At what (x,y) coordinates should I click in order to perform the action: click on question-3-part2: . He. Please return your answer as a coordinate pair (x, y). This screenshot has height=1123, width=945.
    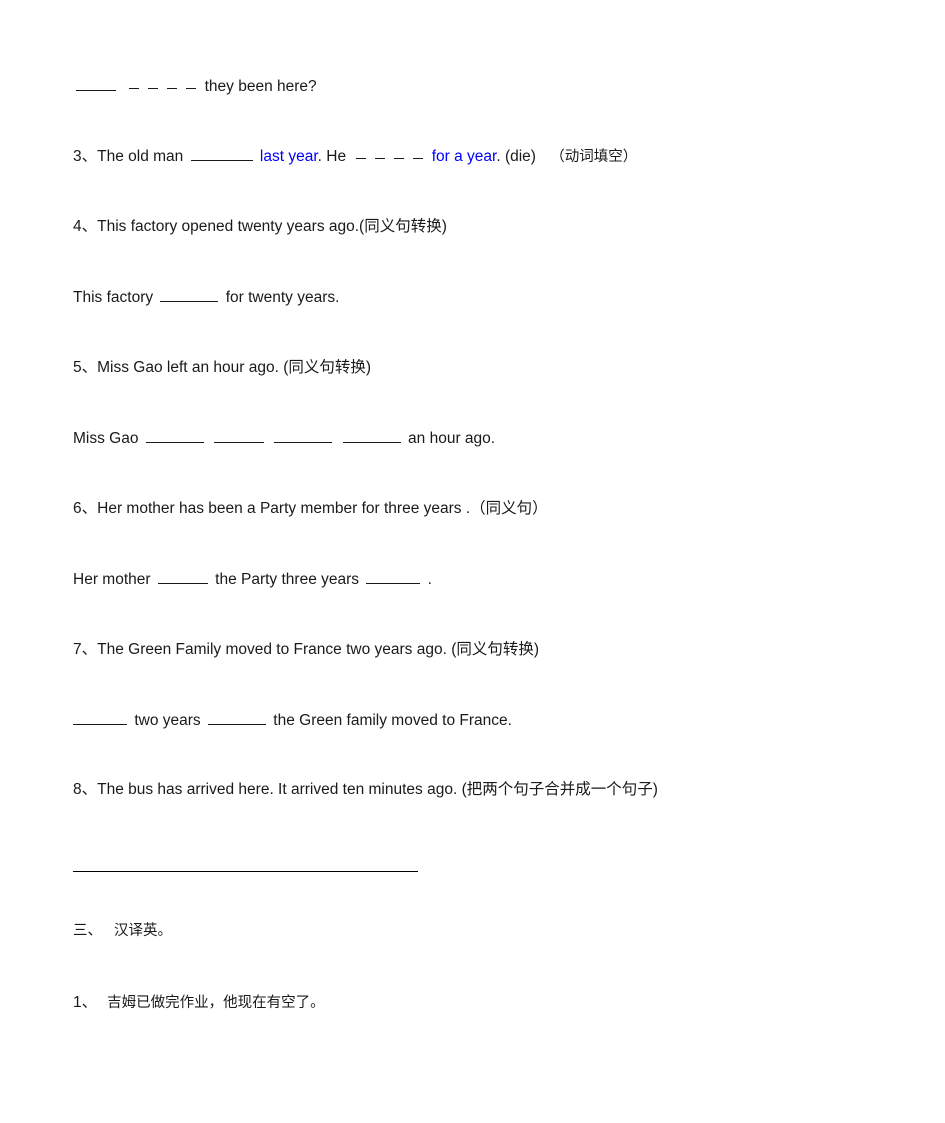
    Looking at the image, I should click on (332, 156).